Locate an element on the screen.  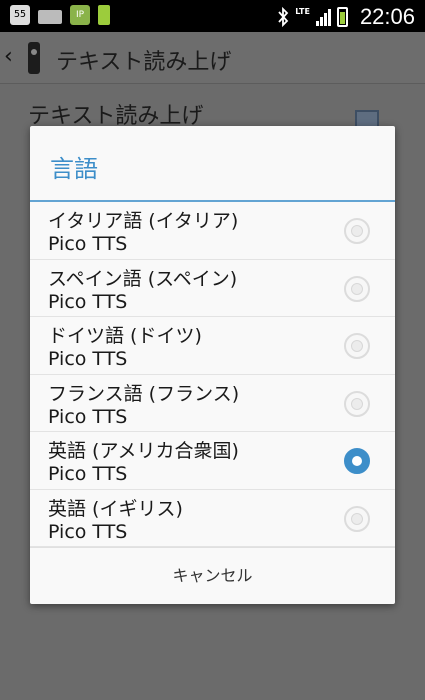
language-label: イタリア語 (イタリア) is located at coordinates (143, 221).